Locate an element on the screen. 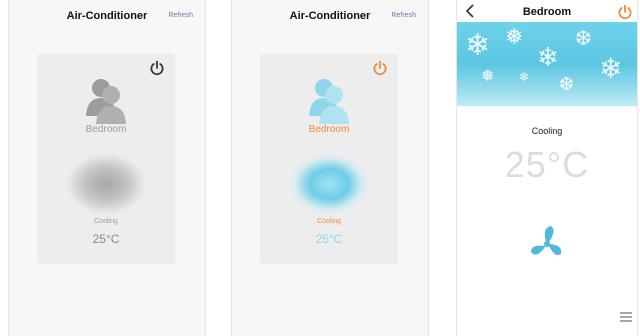 The image size is (640, 336). menu-icon is located at coordinates (626, 317).